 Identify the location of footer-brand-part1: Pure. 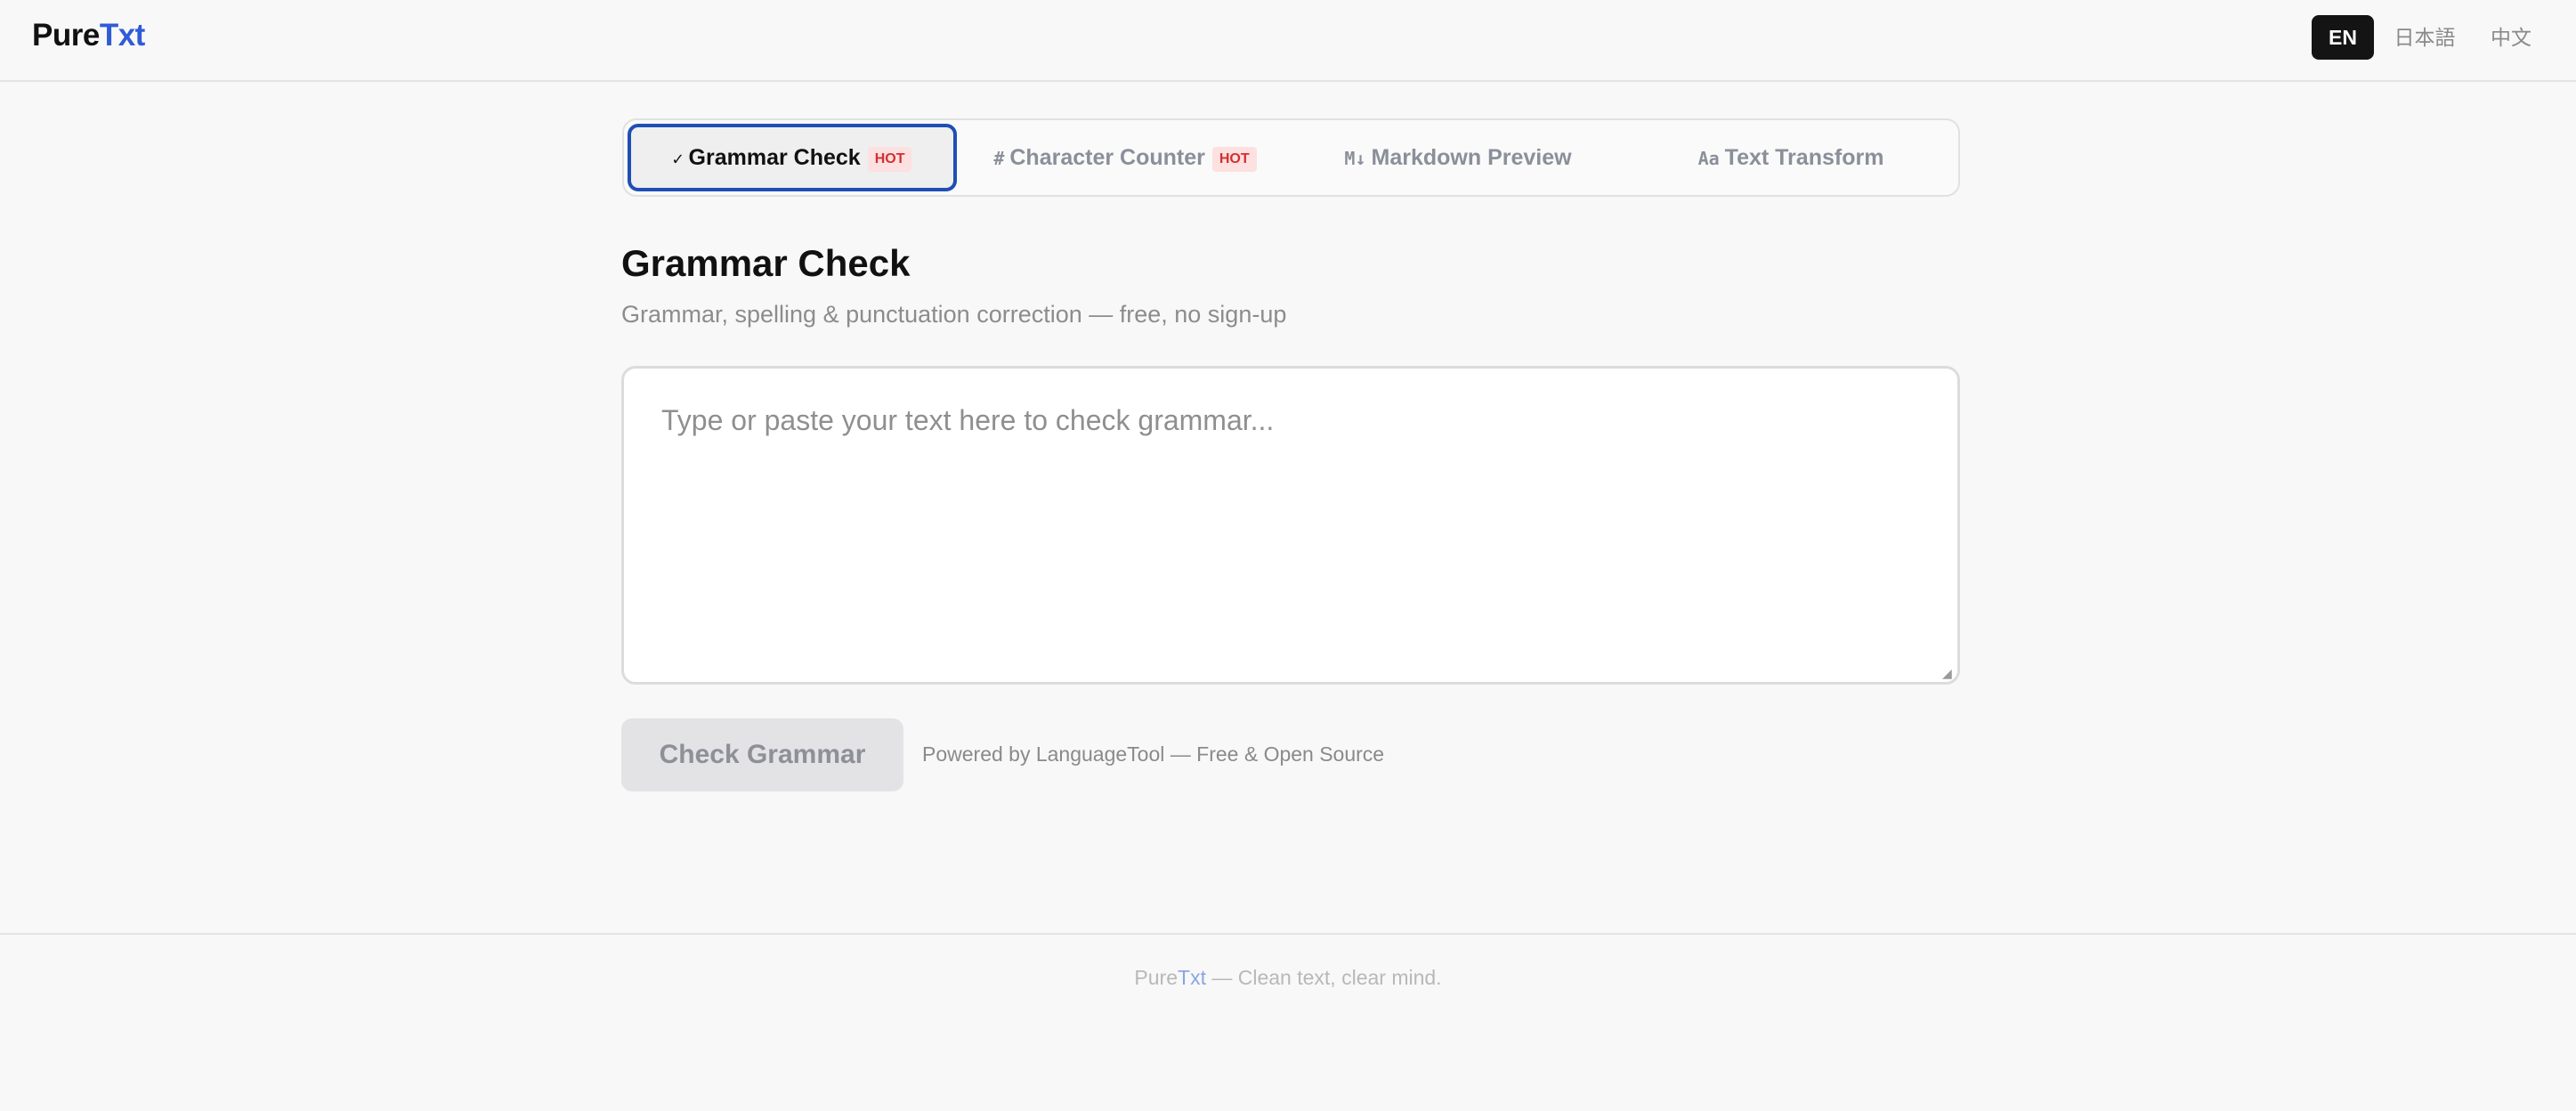
(1157, 977).